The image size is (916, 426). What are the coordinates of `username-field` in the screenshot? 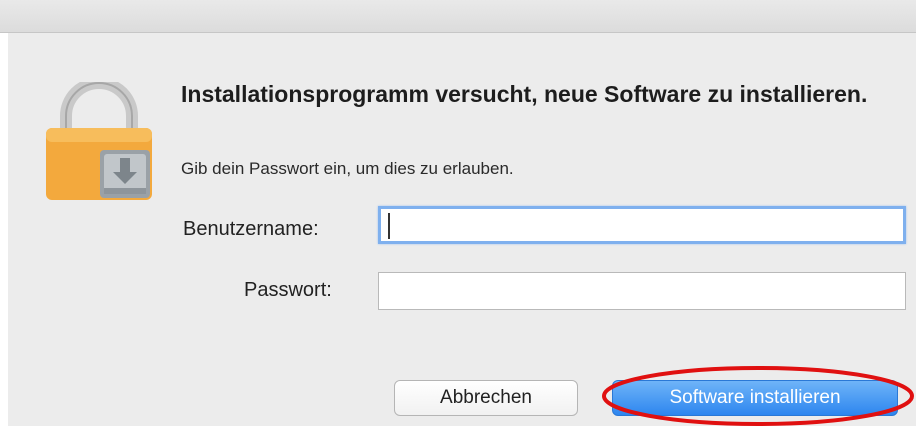 It's located at (642, 225).